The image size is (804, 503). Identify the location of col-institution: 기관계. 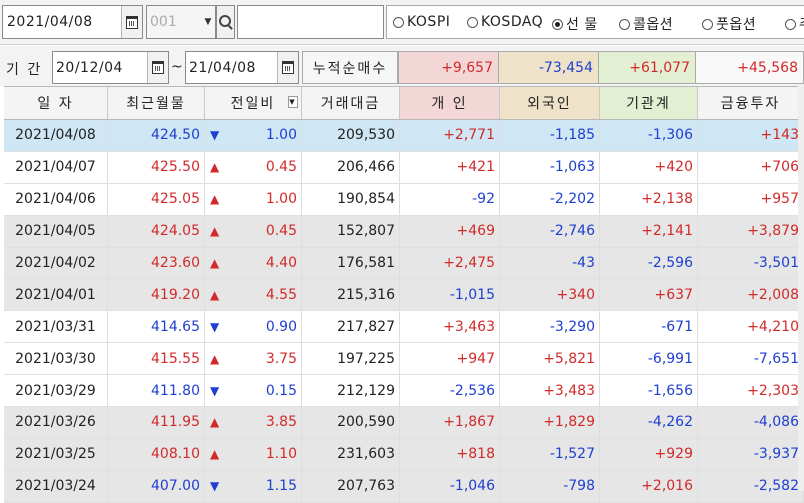
(649, 103).